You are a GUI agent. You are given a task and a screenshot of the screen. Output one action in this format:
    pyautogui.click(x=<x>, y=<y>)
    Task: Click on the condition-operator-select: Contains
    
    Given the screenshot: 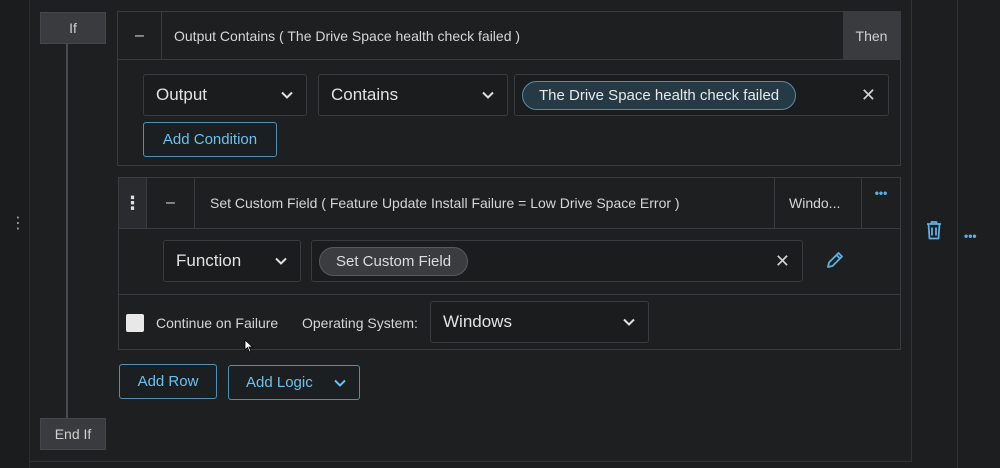 What is the action you would take?
    pyautogui.click(x=413, y=95)
    